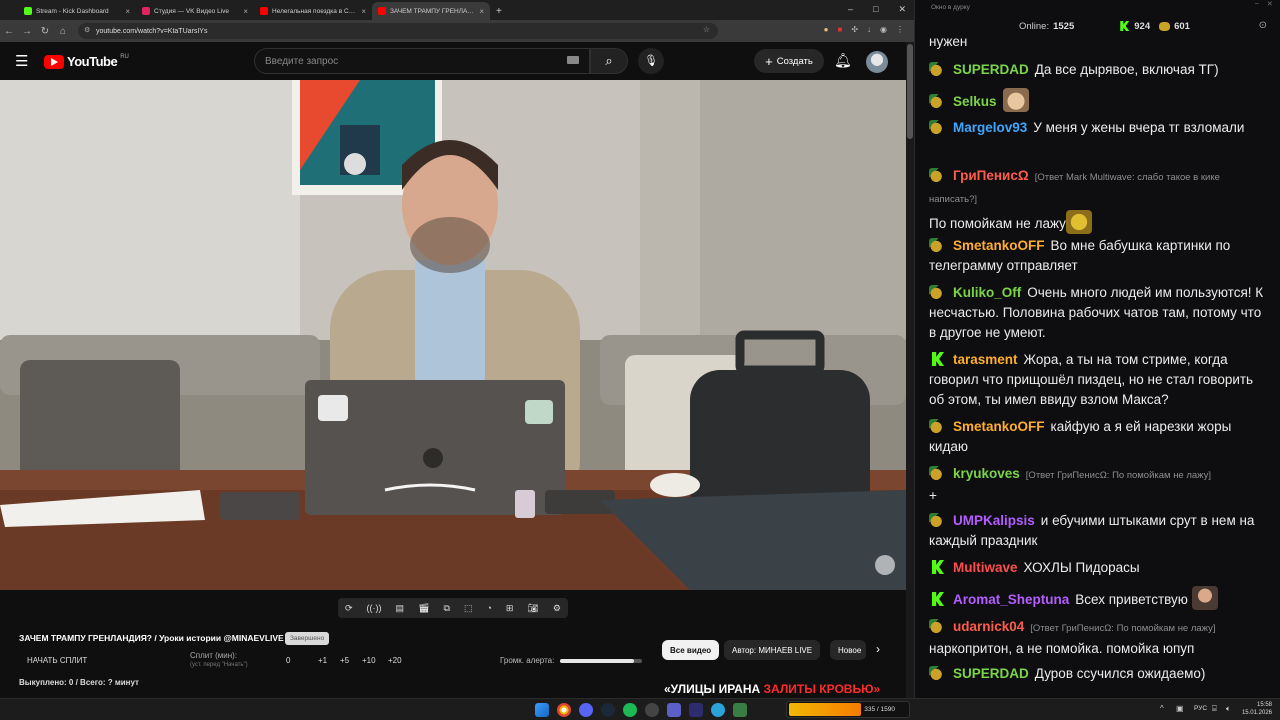  I want to click on chat-username: UMPKalipsis, so click(994, 520).